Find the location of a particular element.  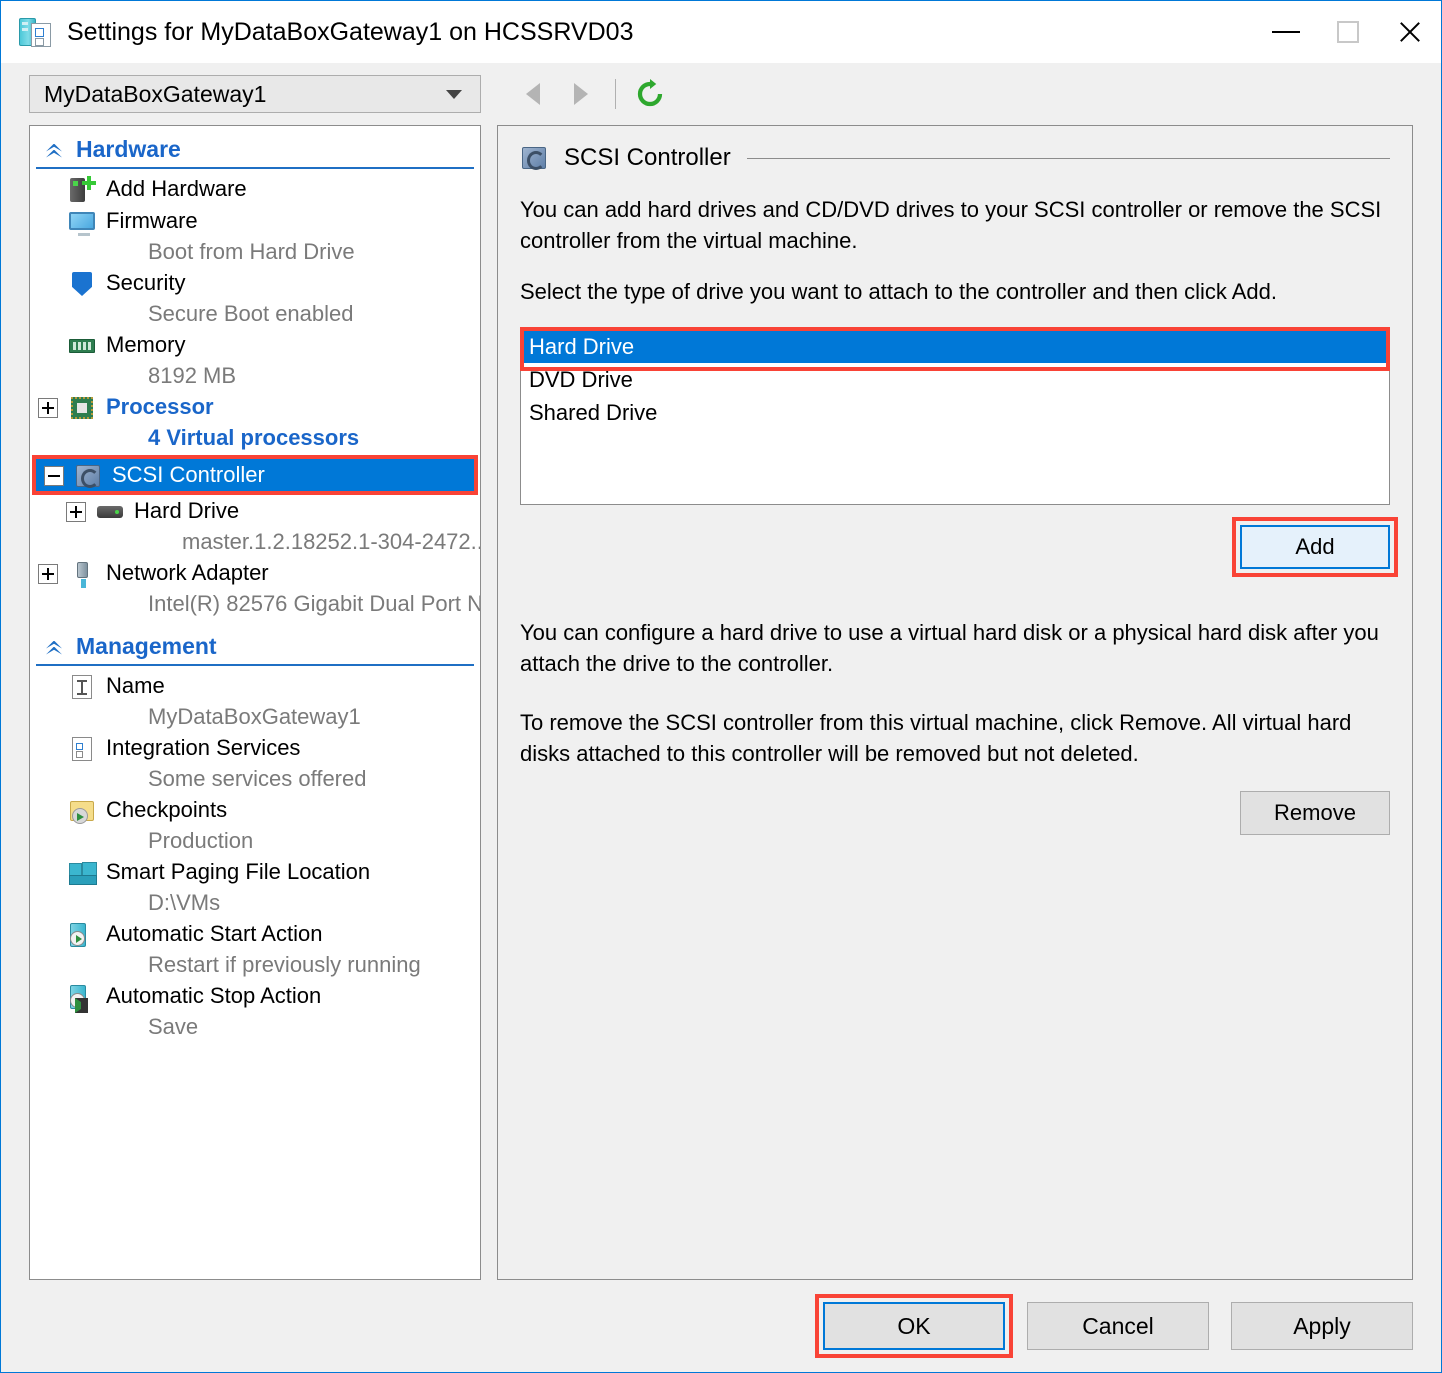

tree-item-automatic-stop-action: Automatic Stop Action is located at coordinates (255, 996).